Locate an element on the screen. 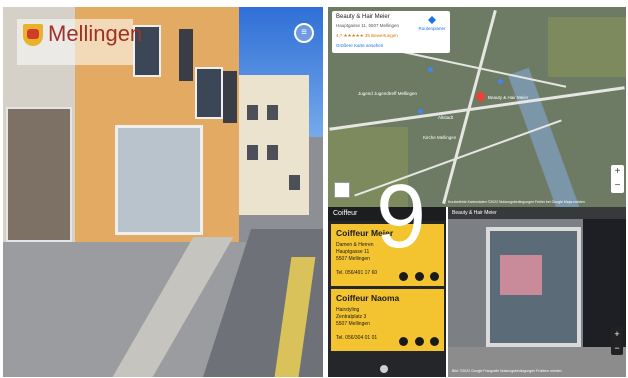 The height and width of the screenshot is (378, 628). entry-line: Damen & Herren is located at coordinates (355, 245).